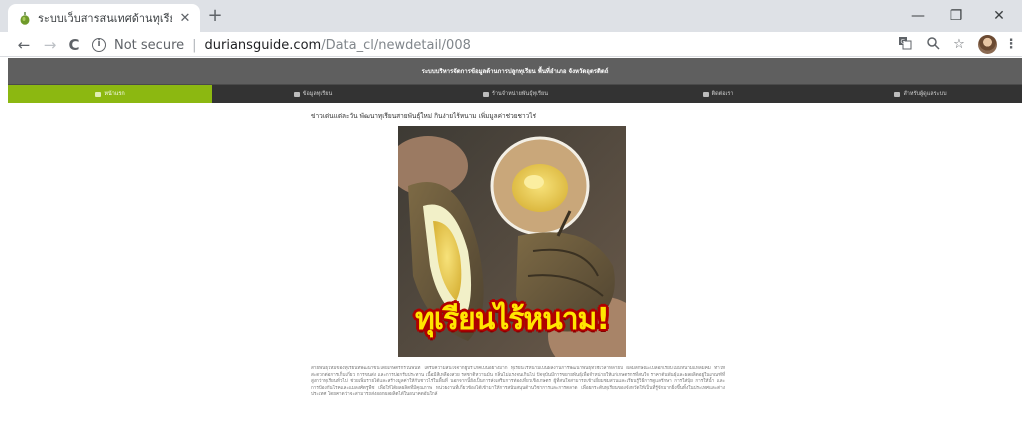 This screenshot has width=1022, height=436. I want to click on article-hero-image: ทุเรียนไร้หนาม!, so click(512, 241).